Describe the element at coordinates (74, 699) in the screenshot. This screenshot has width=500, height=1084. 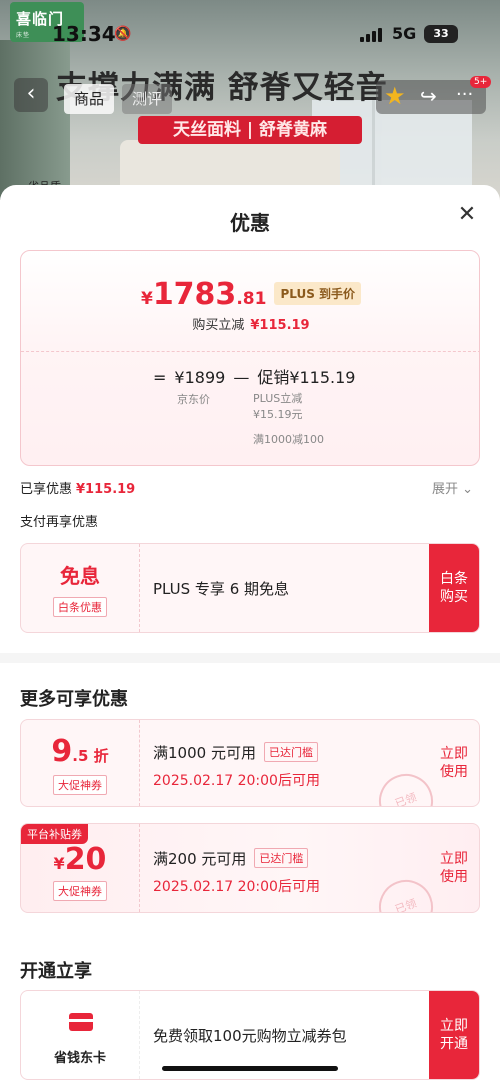
I see `more-offers-title: 更多可享优惠` at that location.